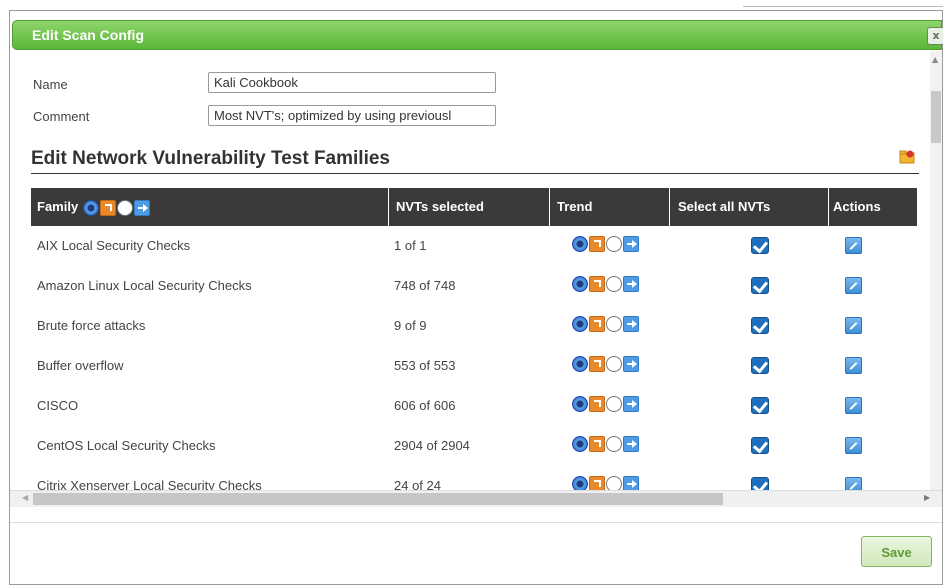 This screenshot has height=585, width=943. Describe the element at coordinates (425, 365) in the screenshot. I see `nvts-selected-count: 553 of 553` at that location.